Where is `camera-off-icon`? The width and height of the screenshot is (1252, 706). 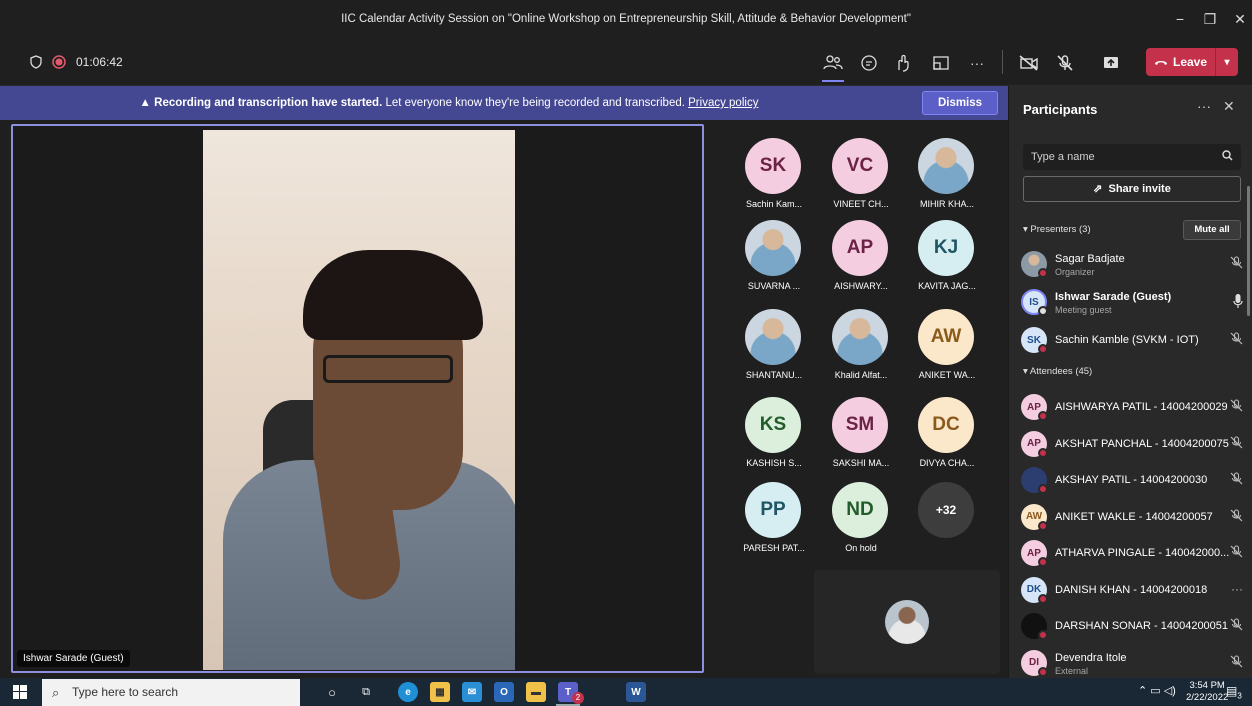
camera-off-icon is located at coordinates (1029, 63).